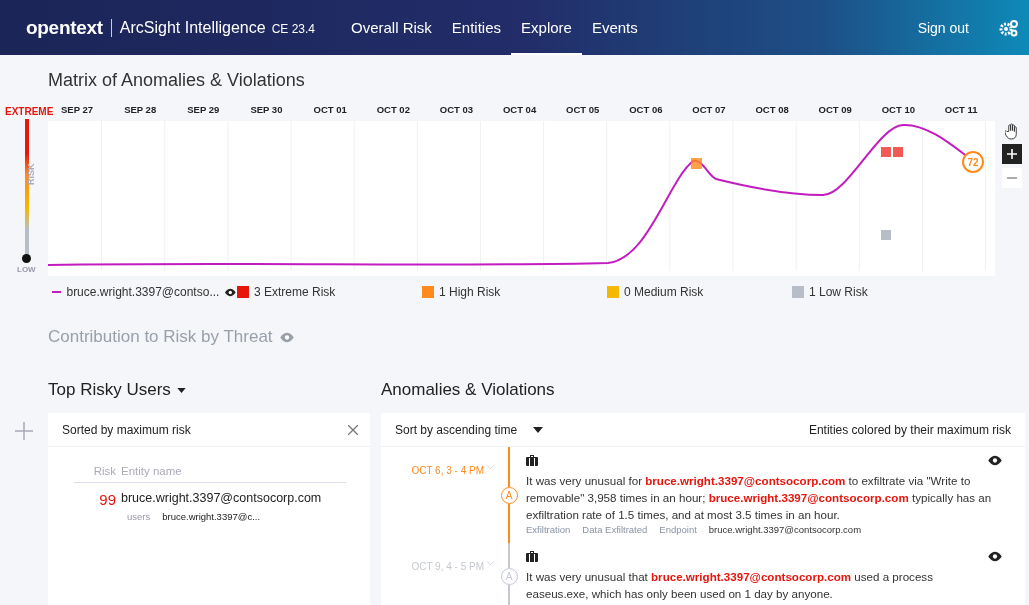  I want to click on section-title: Top Risky Users, so click(109, 390).